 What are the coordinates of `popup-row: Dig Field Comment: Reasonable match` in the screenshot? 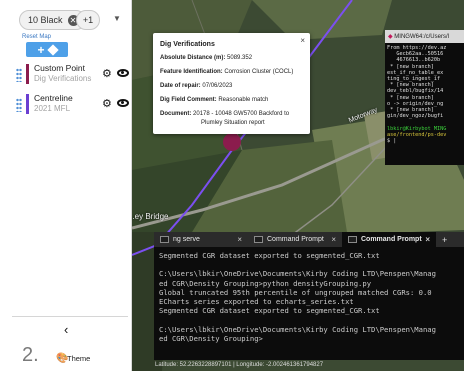 It's located at (214, 100).